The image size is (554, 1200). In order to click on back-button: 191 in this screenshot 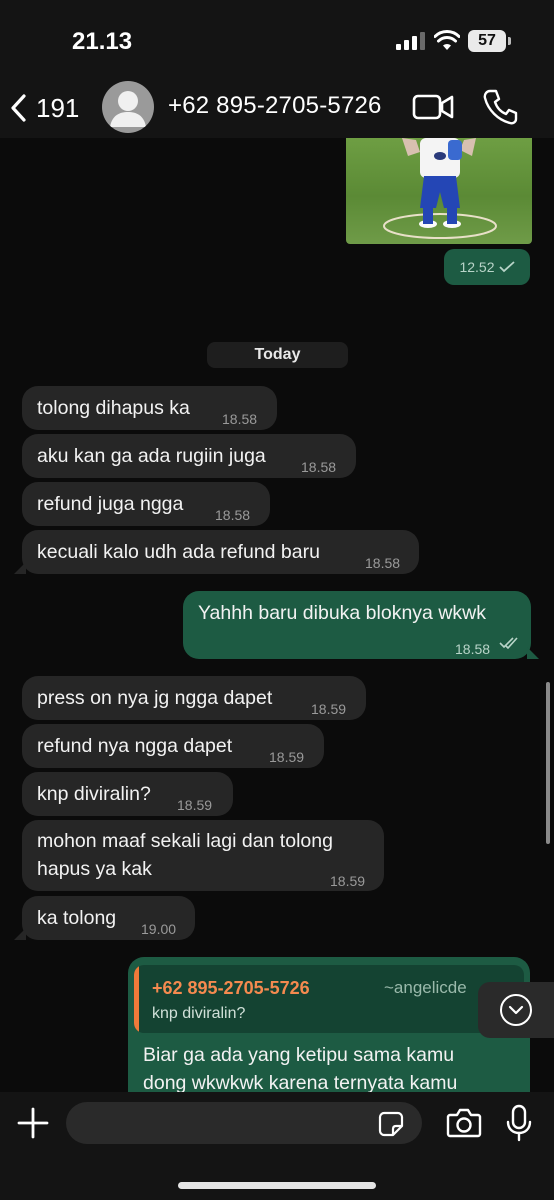, I will do `click(48, 108)`.